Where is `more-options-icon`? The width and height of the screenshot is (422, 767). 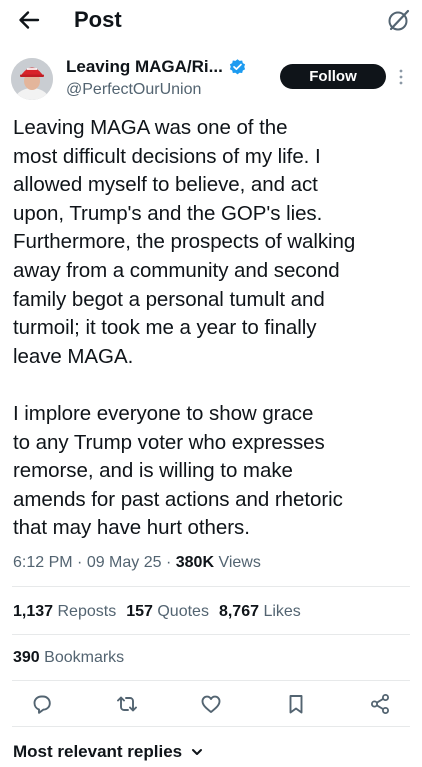 more-options-icon is located at coordinates (401, 77).